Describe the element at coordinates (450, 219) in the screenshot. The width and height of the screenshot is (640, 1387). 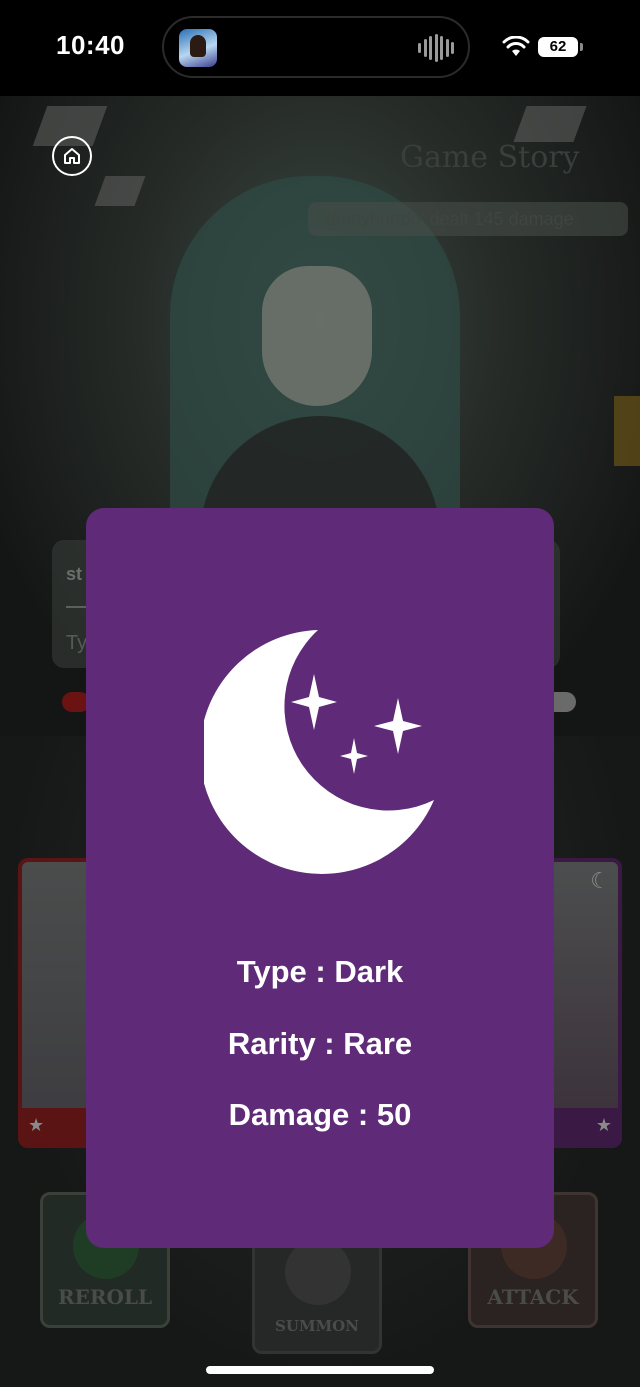
I see `story-log-text: teanyhurtdo' dealt 145 damage` at that location.